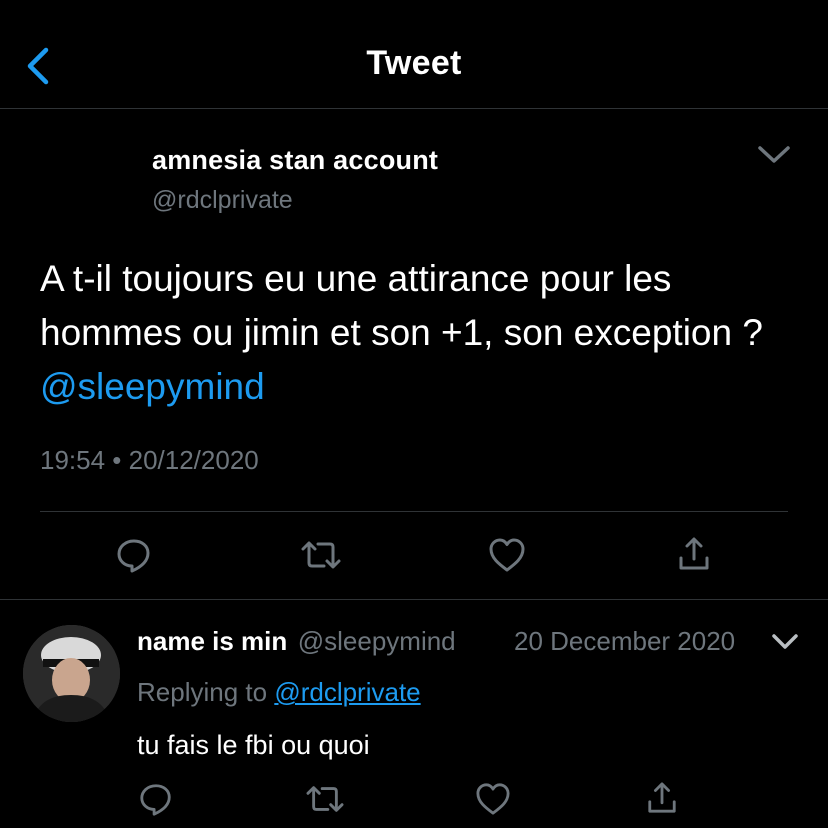 The height and width of the screenshot is (828, 828). Describe the element at coordinates (625, 641) in the screenshot. I see `reply-date: 20 December 2020` at that location.